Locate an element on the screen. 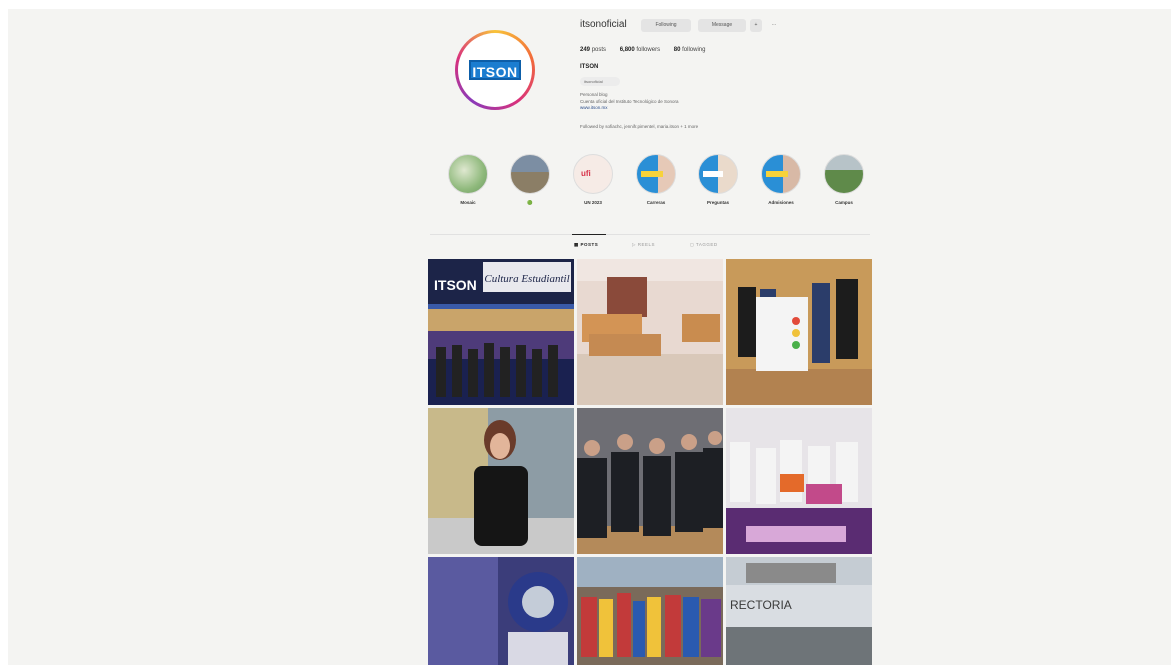 This screenshot has width=1171, height=665. highlight-logo-mark: ufi is located at coordinates (586, 173).